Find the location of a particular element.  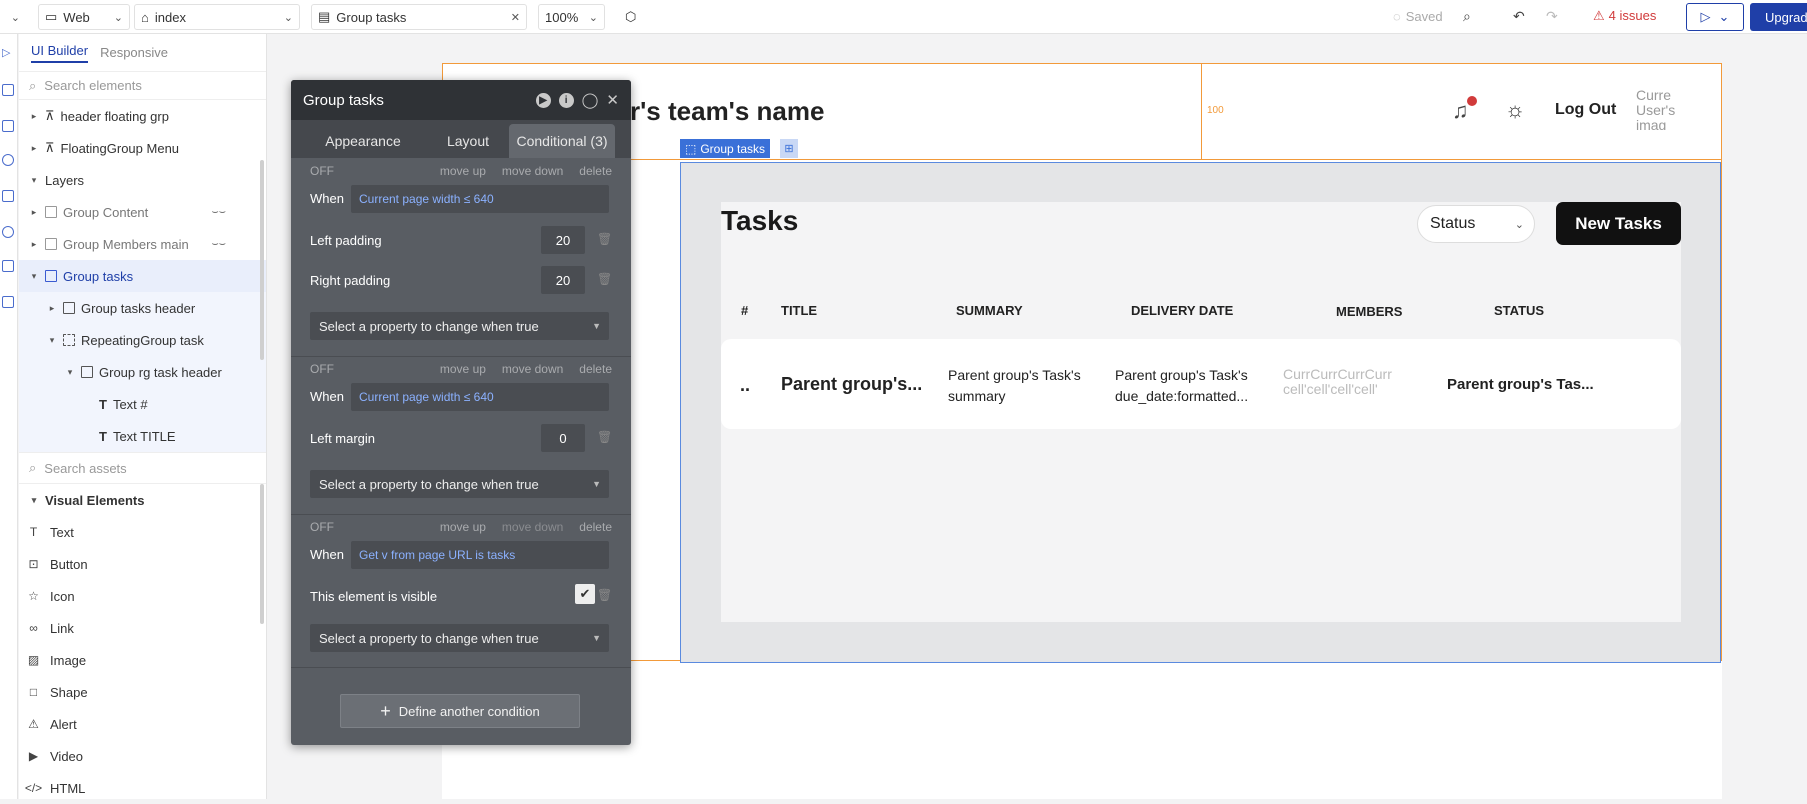

element-tab: ▤ Group tasks ✕ is located at coordinates (419, 17).